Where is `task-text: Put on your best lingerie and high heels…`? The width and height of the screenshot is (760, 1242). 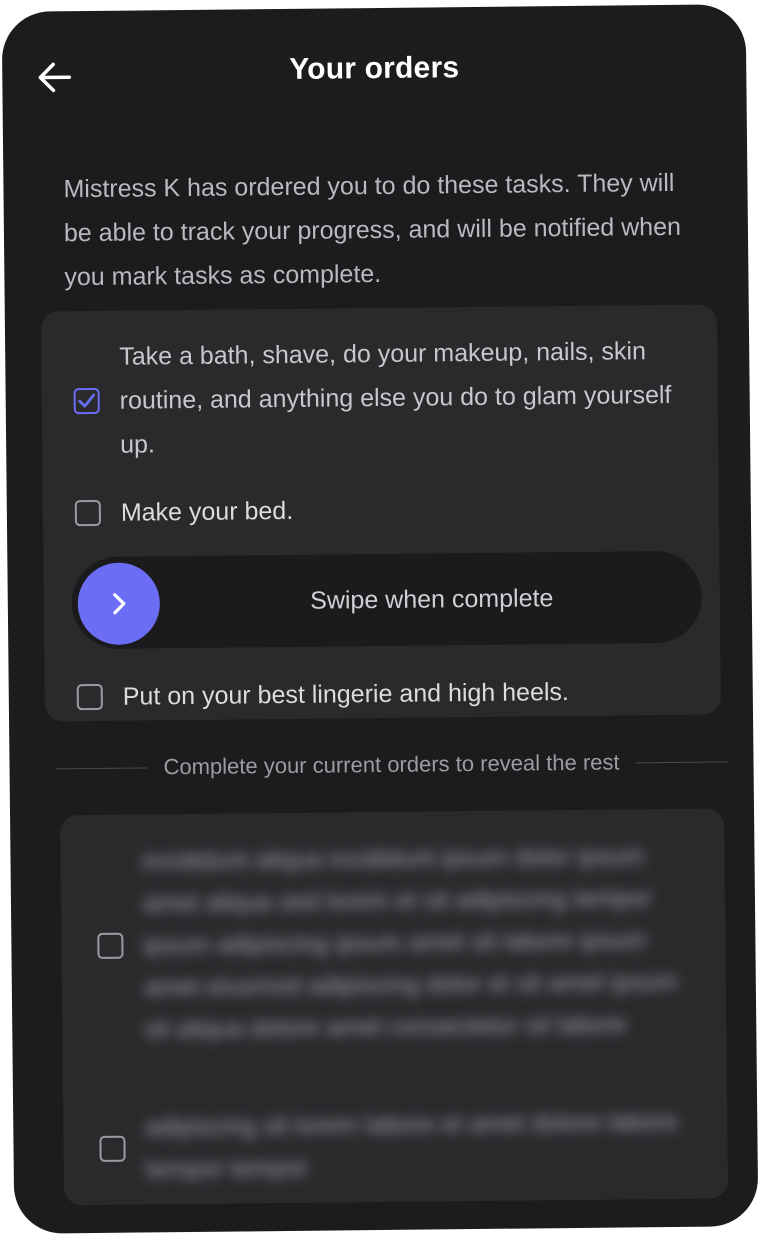
task-text: Put on your best lingerie and high heels… is located at coordinates (346, 694).